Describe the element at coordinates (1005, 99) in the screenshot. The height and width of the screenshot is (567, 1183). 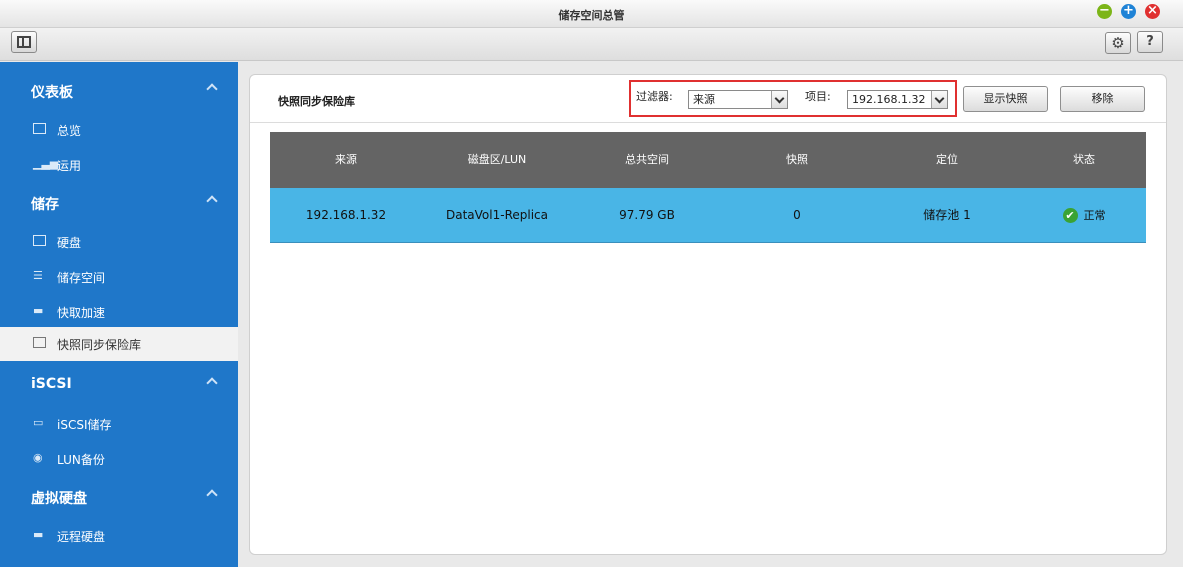
I see `show-snapshot-button: 显示快照` at that location.